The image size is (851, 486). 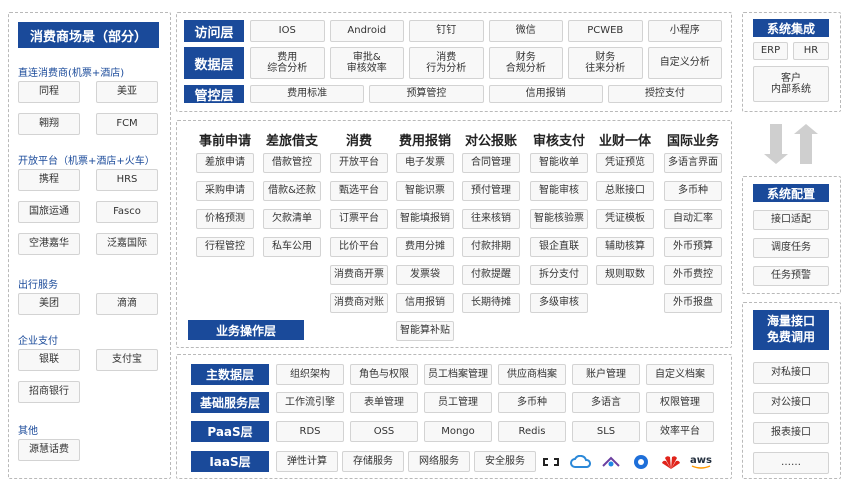 What do you see at coordinates (625, 191) in the screenshot?
I see `business-item: 总账接口` at bounding box center [625, 191].